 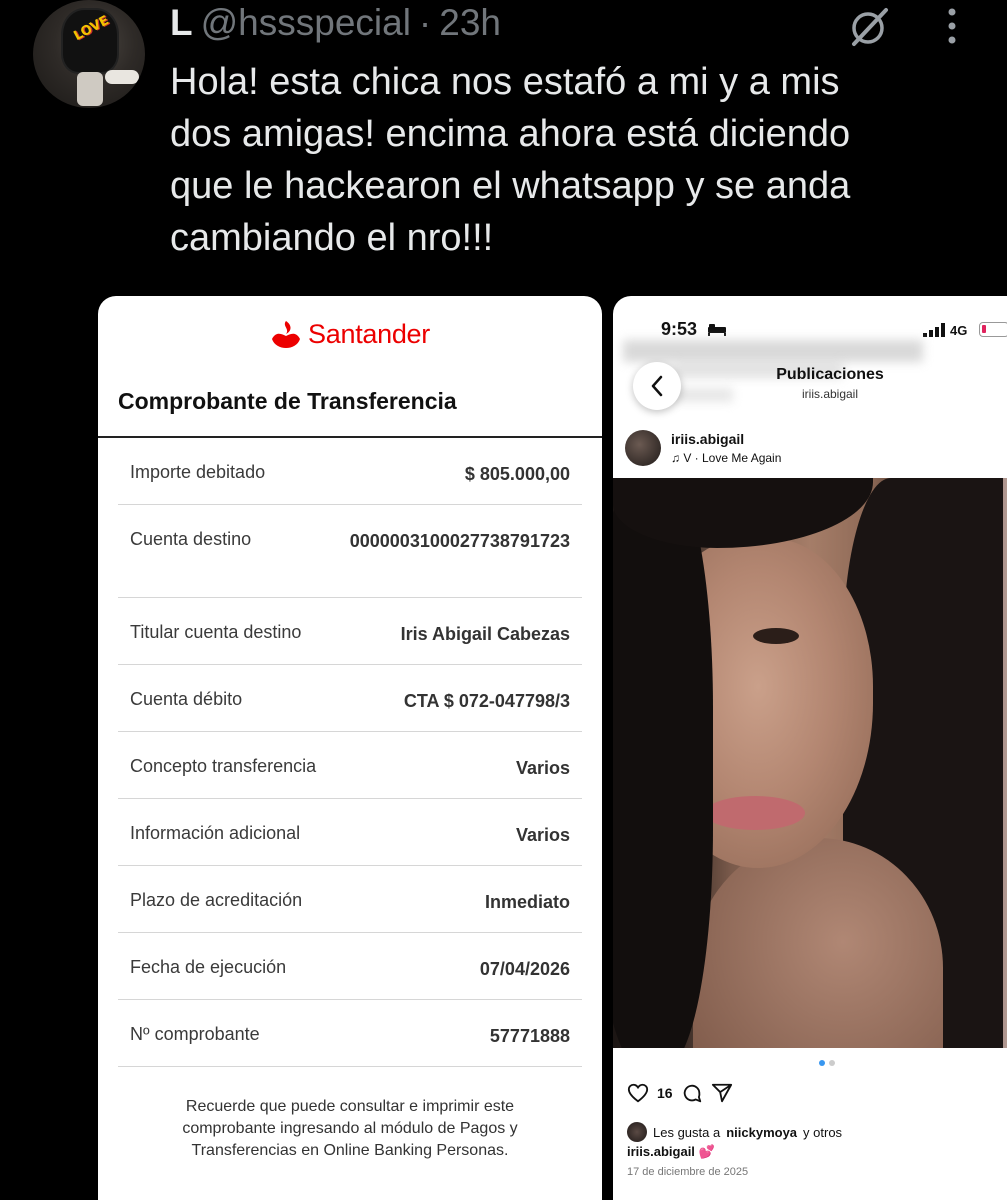 What do you see at coordinates (350, 471) in the screenshot?
I see `receipt-row: Importe debitado $ 805.000,00` at bounding box center [350, 471].